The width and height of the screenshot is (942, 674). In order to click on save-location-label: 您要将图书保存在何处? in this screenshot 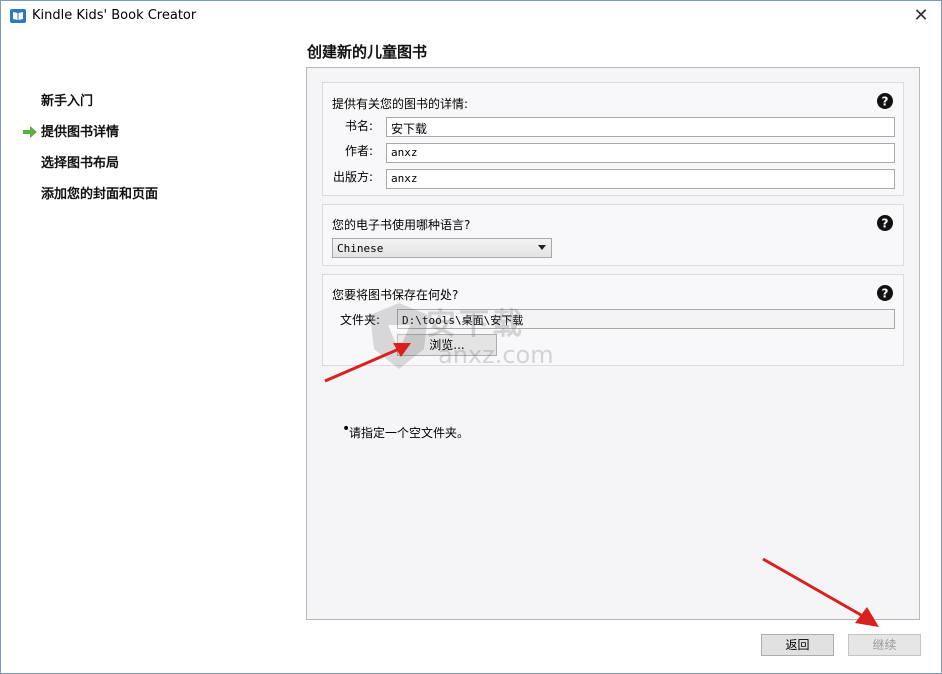, I will do `click(395, 295)`.